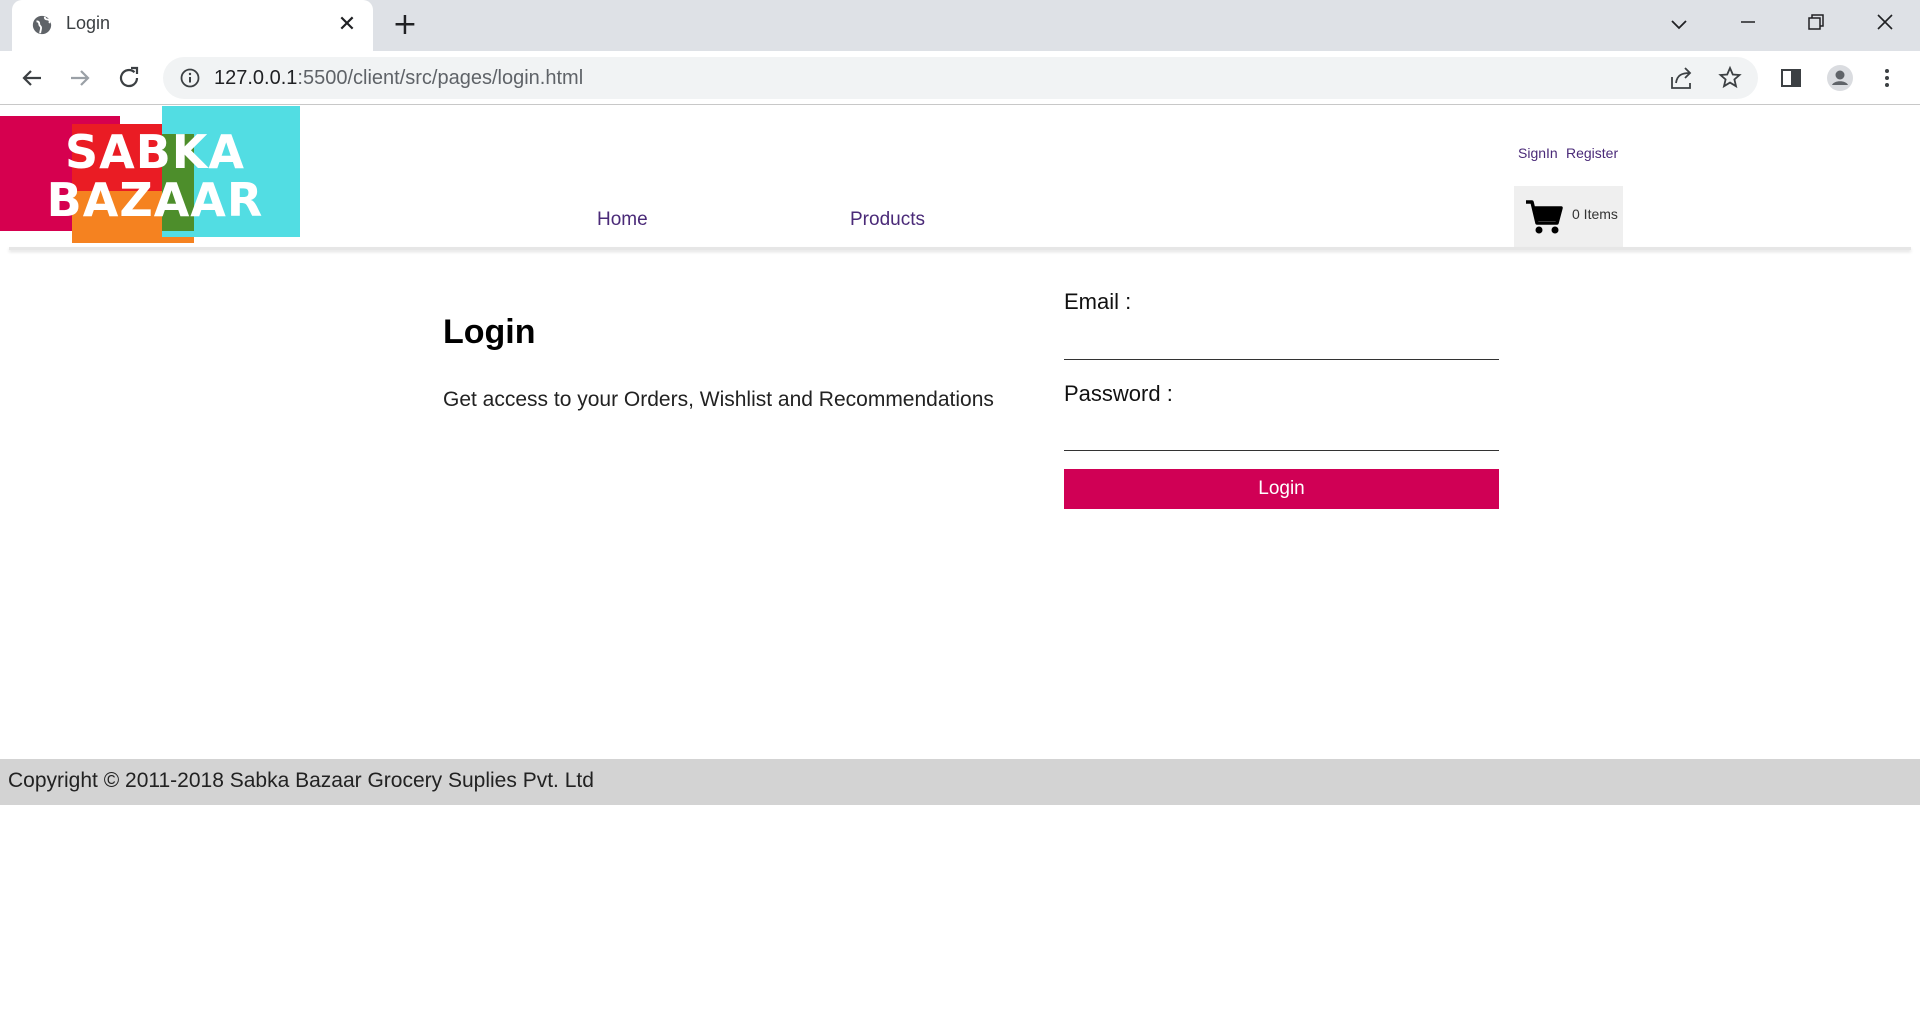 Image resolution: width=1920 pixels, height=1020 pixels. What do you see at coordinates (1791, 78) in the screenshot?
I see `side-panel-icon` at bounding box center [1791, 78].